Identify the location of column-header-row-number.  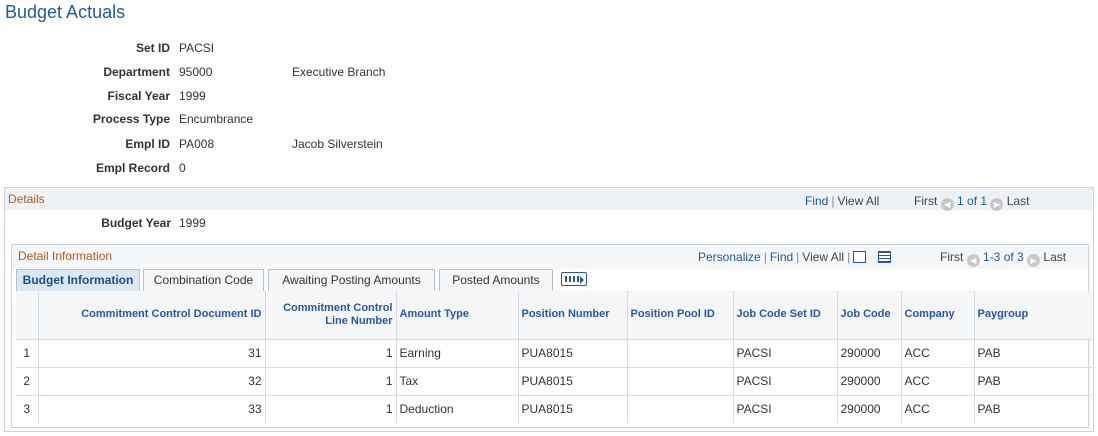
(27, 315).